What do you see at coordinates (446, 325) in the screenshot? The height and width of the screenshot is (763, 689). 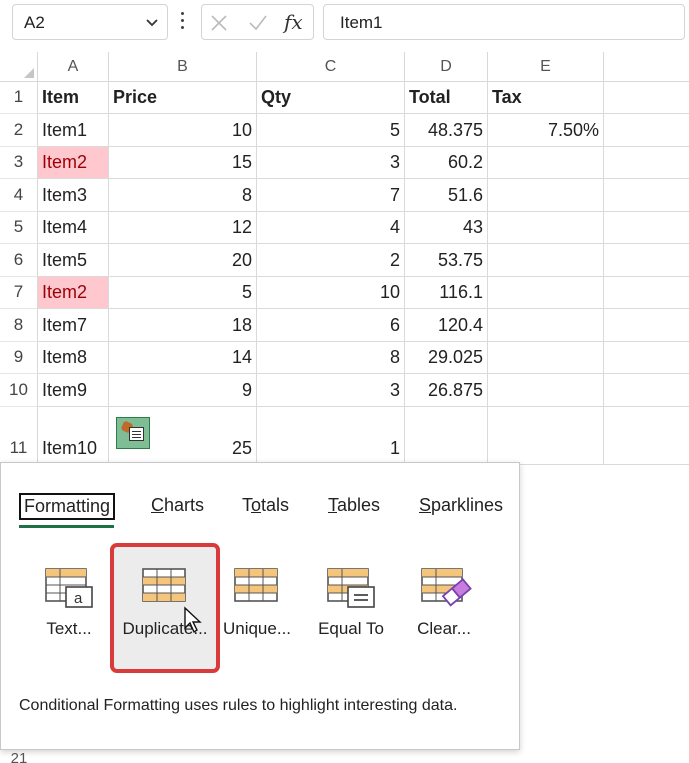 I see `cell-d8: 120.4` at bounding box center [446, 325].